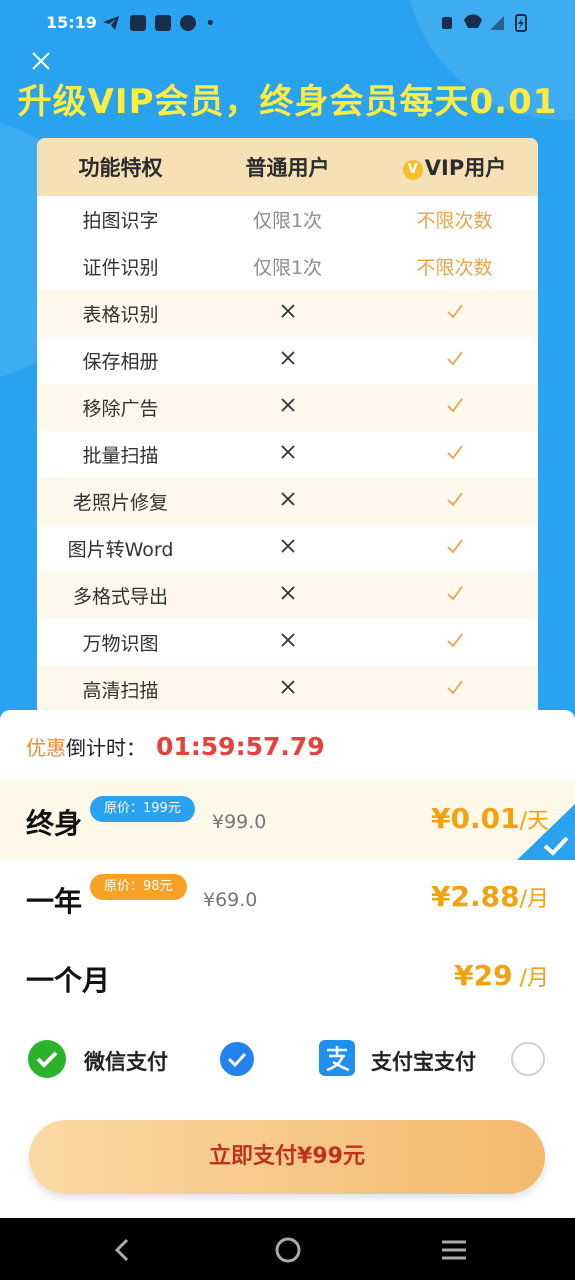  I want to click on header-normal-user: 普通用户, so click(287, 168).